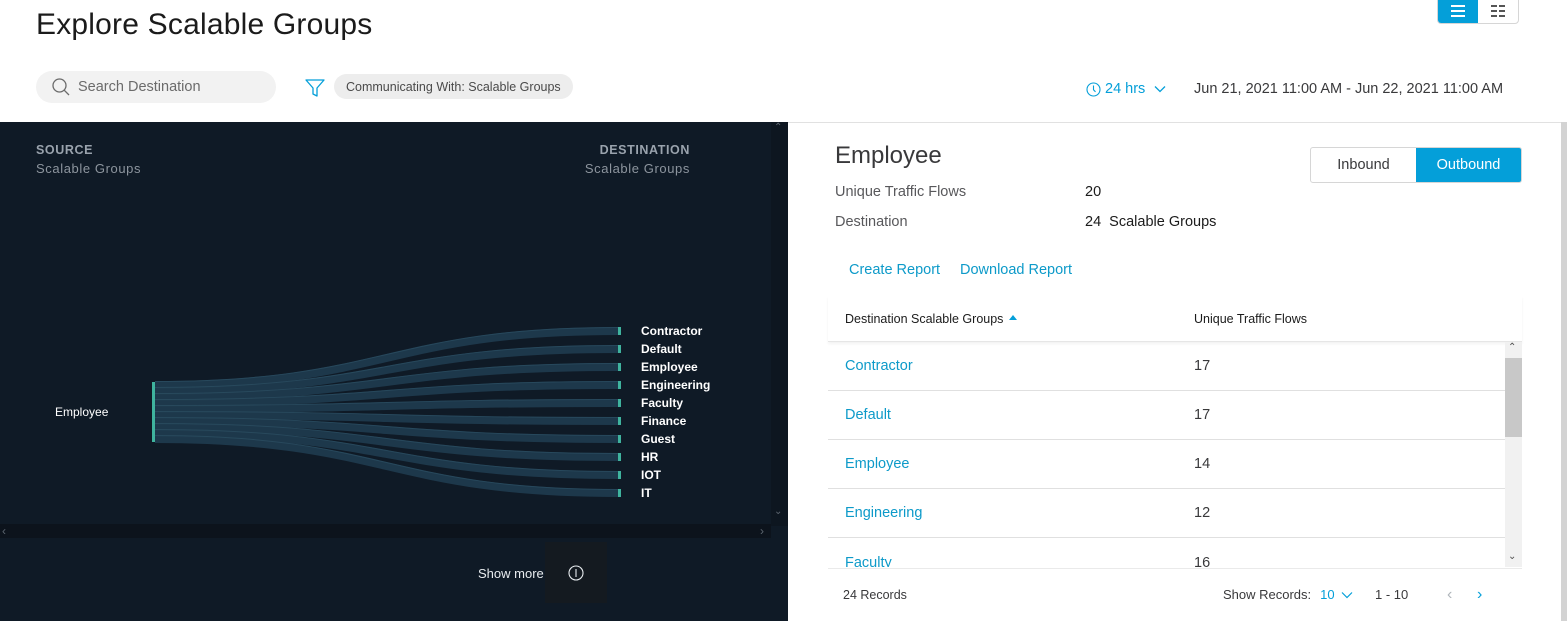 Image resolution: width=1567 pixels, height=621 pixels. I want to click on search-box, so click(156, 87).